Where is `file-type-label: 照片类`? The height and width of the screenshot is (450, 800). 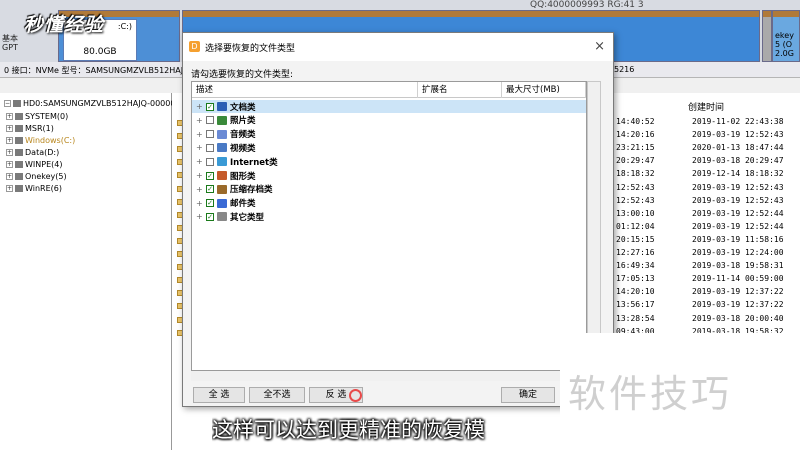
file-type-label: 照片类 is located at coordinates (243, 121).